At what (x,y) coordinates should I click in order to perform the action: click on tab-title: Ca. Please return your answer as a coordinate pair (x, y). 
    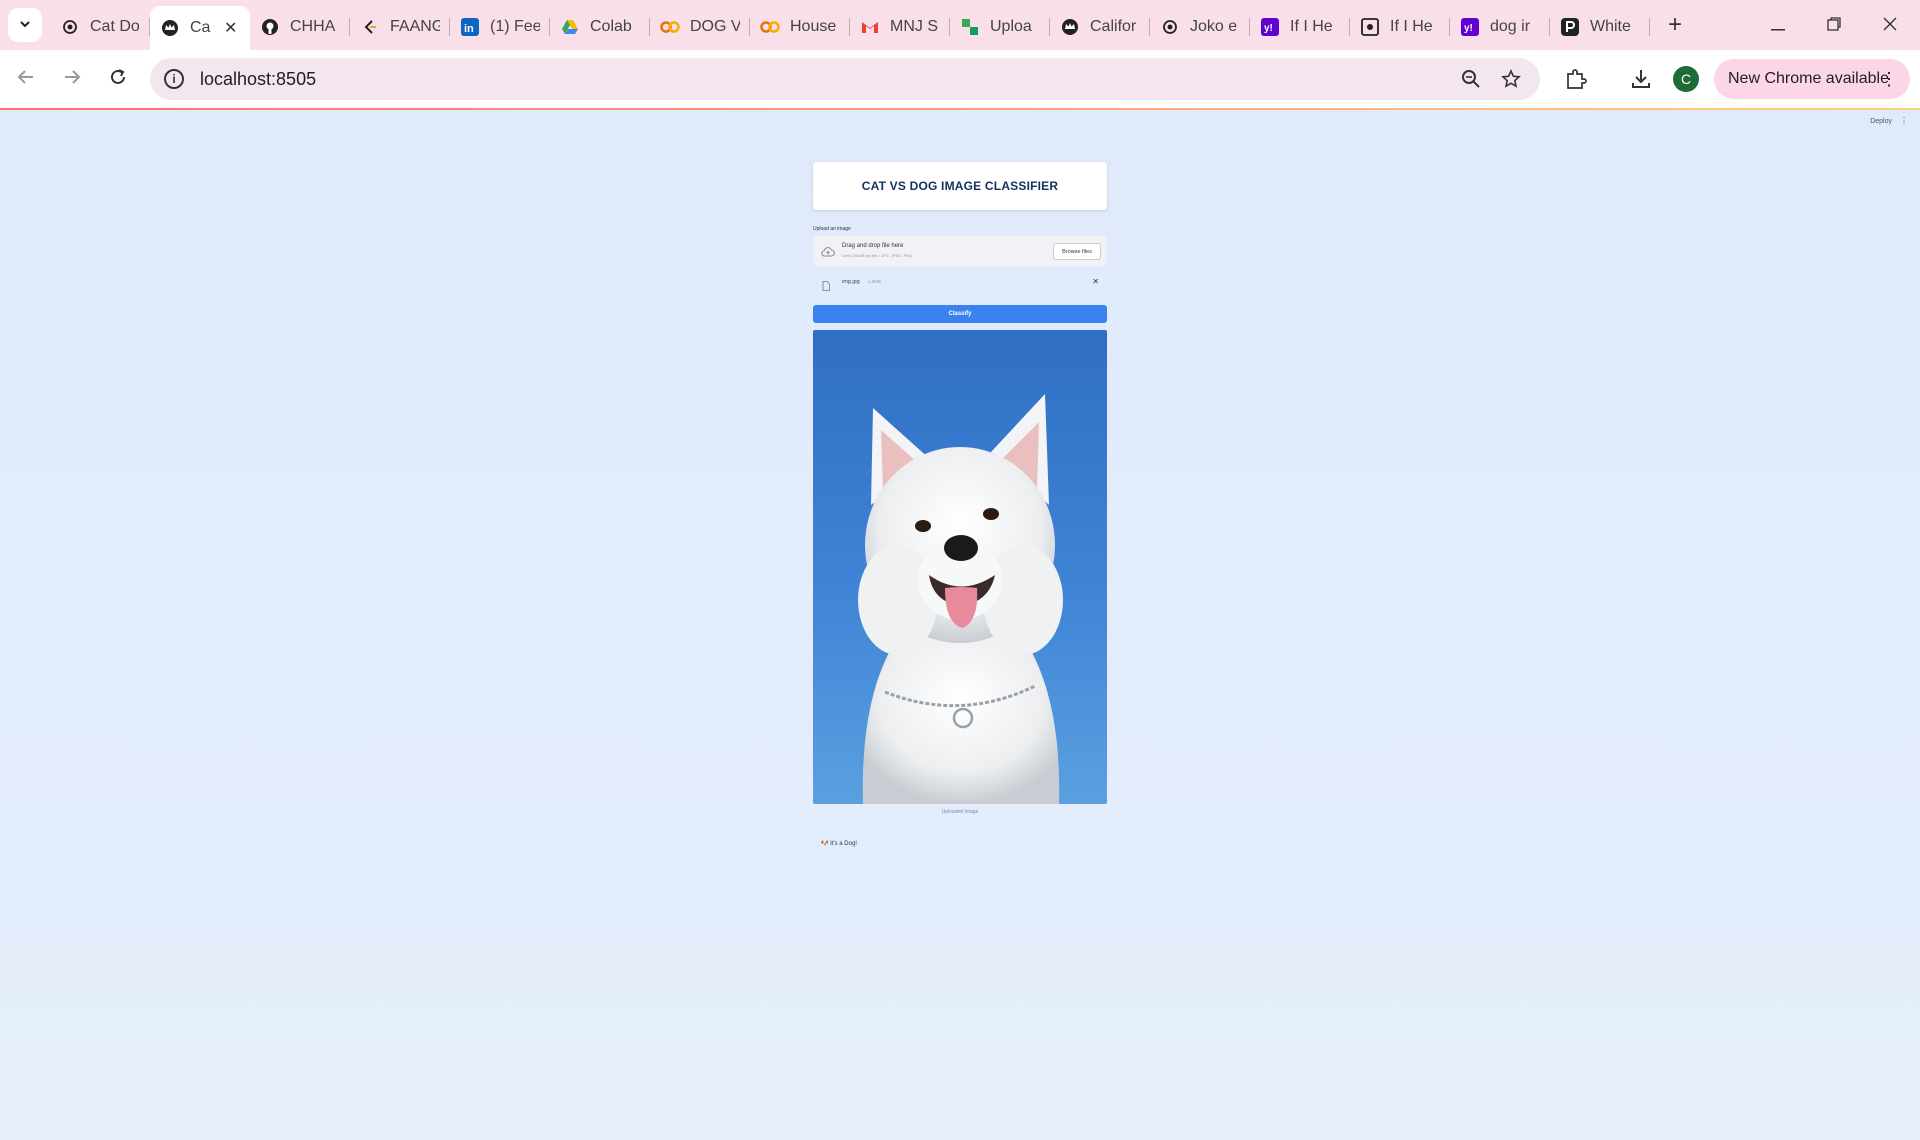
    Looking at the image, I should click on (200, 27).